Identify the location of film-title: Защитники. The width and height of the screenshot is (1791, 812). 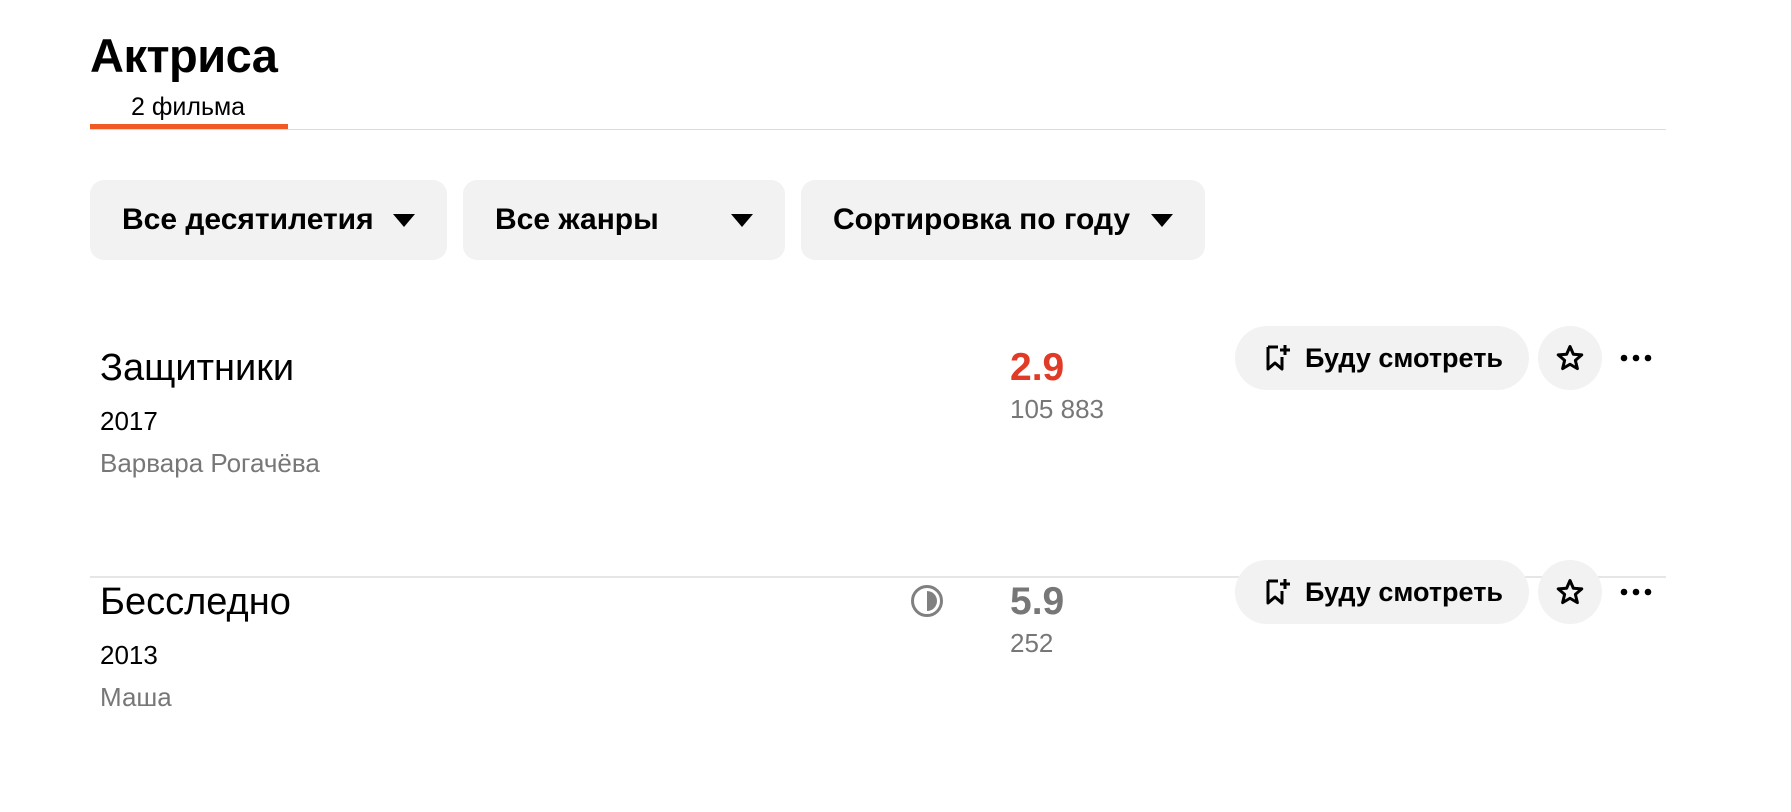
(197, 368).